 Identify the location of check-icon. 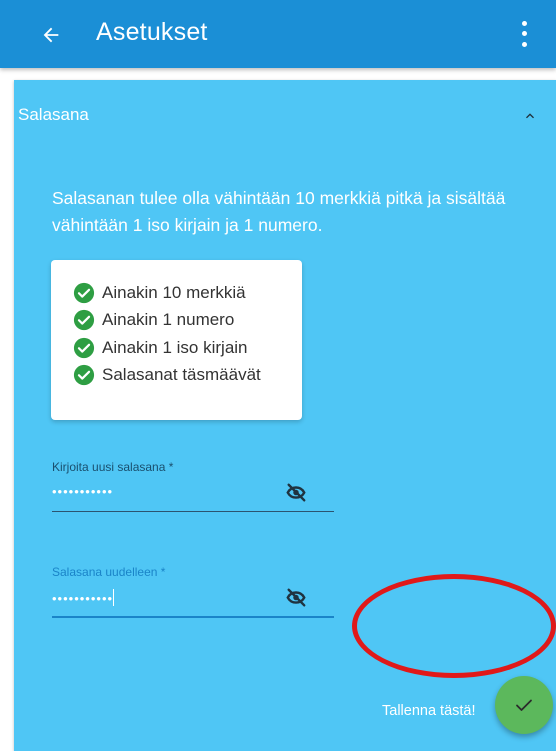
(524, 705).